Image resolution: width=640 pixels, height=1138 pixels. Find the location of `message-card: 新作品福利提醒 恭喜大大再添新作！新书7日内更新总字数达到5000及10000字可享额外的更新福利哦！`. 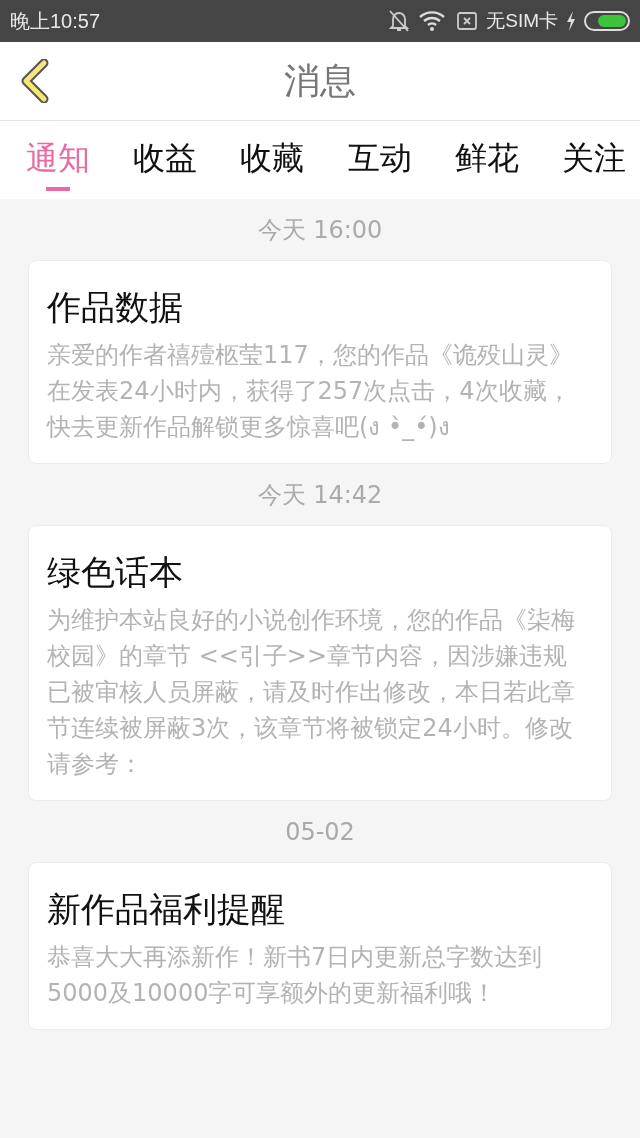

message-card: 新作品福利提醒 恭喜大大再添新作！新书7日内更新总字数达到5000及10000字可享额外的更新福利哦！ is located at coordinates (320, 946).